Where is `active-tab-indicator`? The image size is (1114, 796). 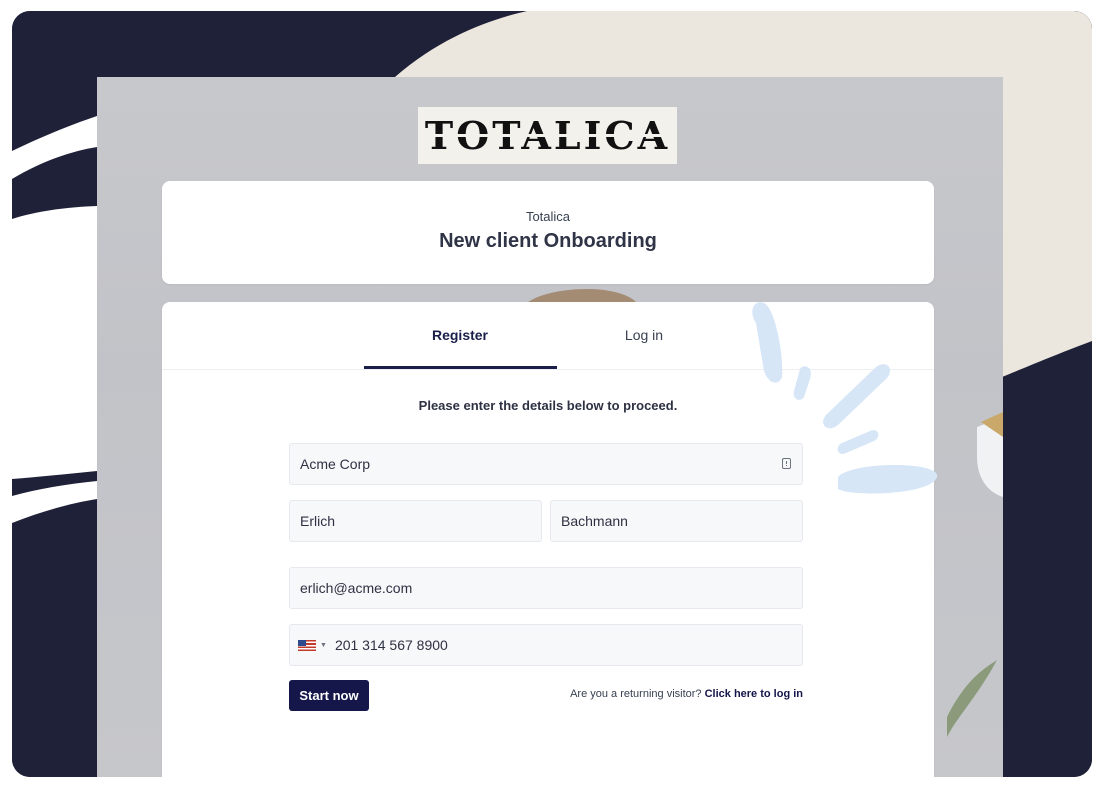
active-tab-indicator is located at coordinates (460, 367).